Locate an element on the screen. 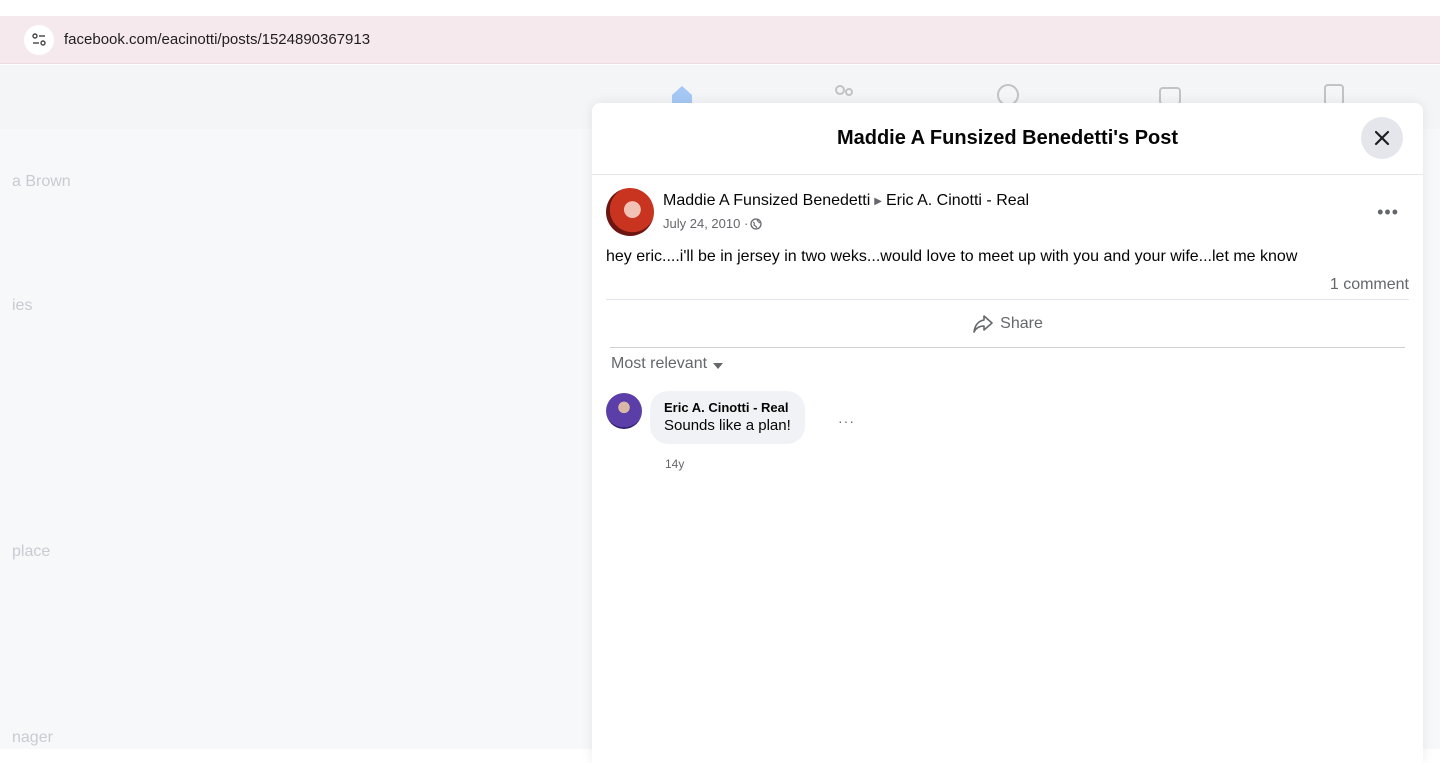 This screenshot has width=1440, height=763. caret-down-icon is located at coordinates (718, 365).